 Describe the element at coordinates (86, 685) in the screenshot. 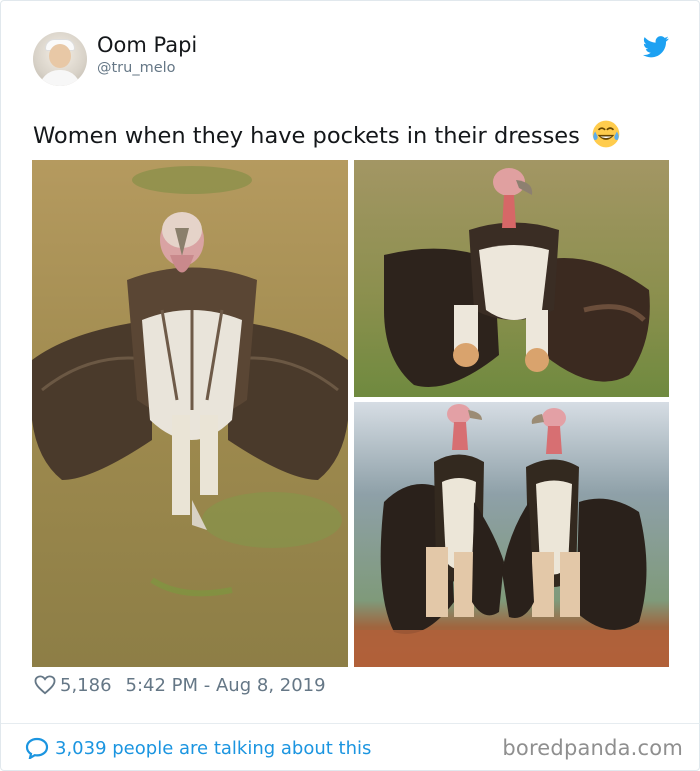

I see `like-count: 5,186` at that location.